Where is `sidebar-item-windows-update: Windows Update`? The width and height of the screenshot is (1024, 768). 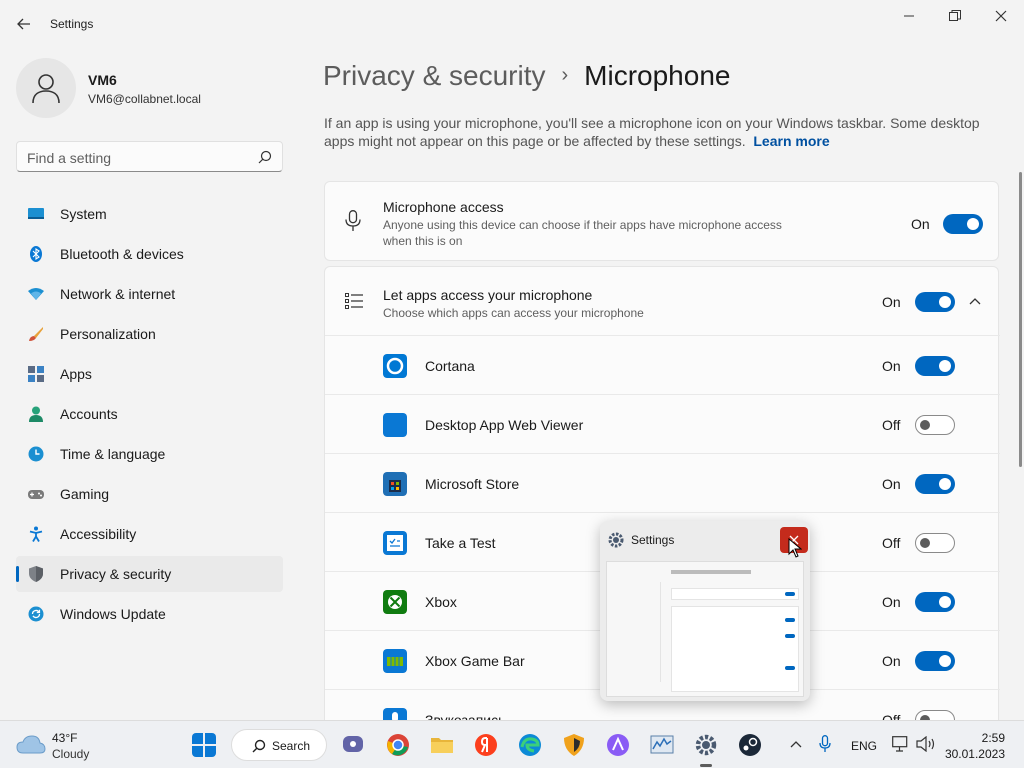 sidebar-item-windows-update: Windows Update is located at coordinates (149, 614).